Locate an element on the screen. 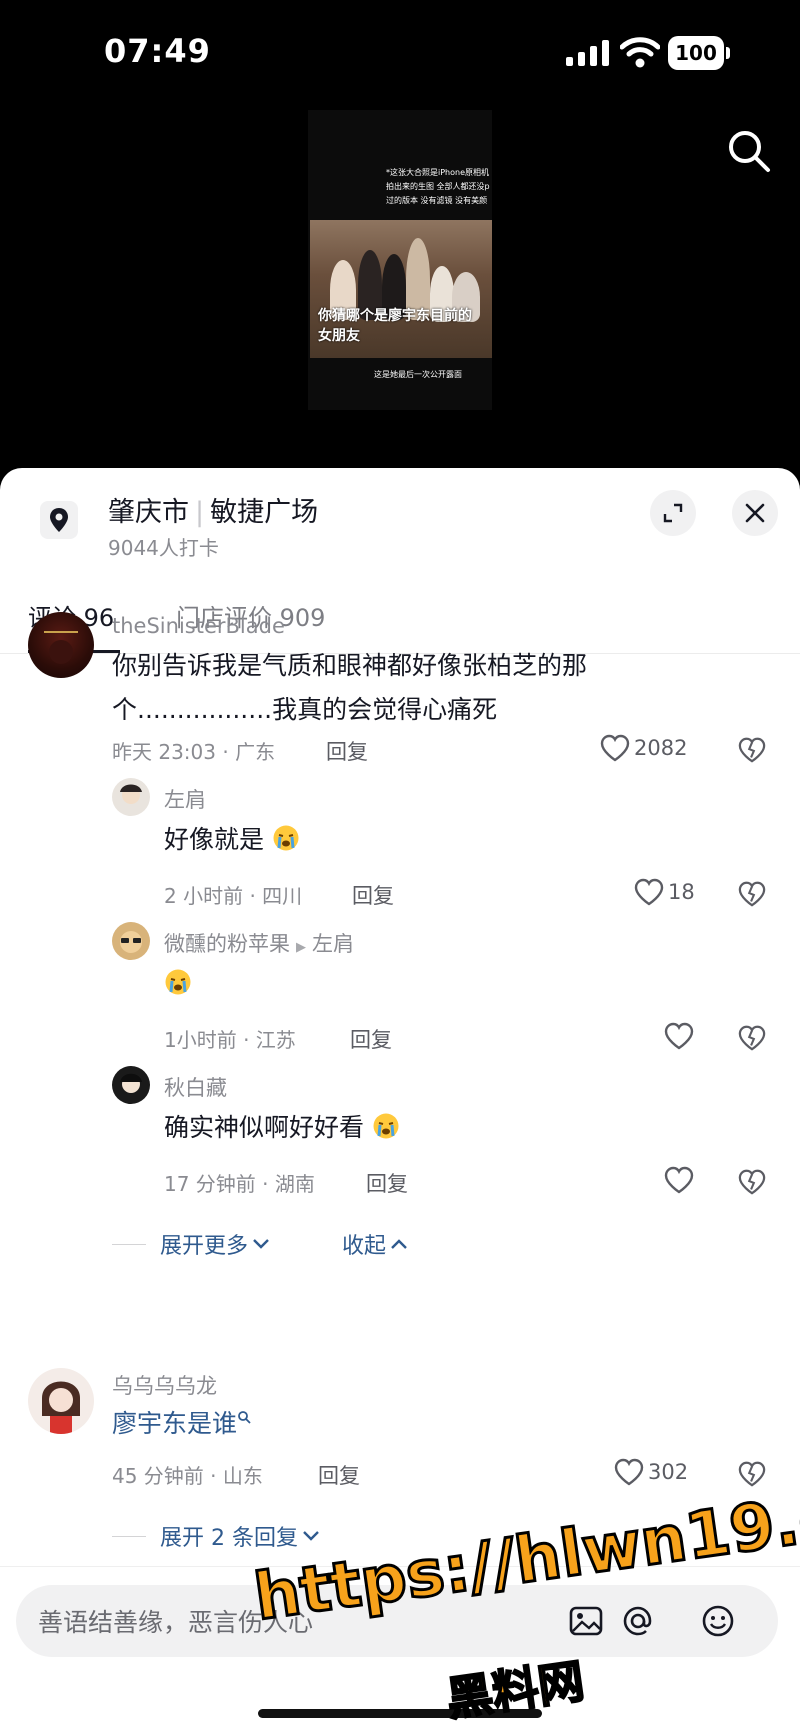  collapse-button: 收起 is located at coordinates (375, 1244).